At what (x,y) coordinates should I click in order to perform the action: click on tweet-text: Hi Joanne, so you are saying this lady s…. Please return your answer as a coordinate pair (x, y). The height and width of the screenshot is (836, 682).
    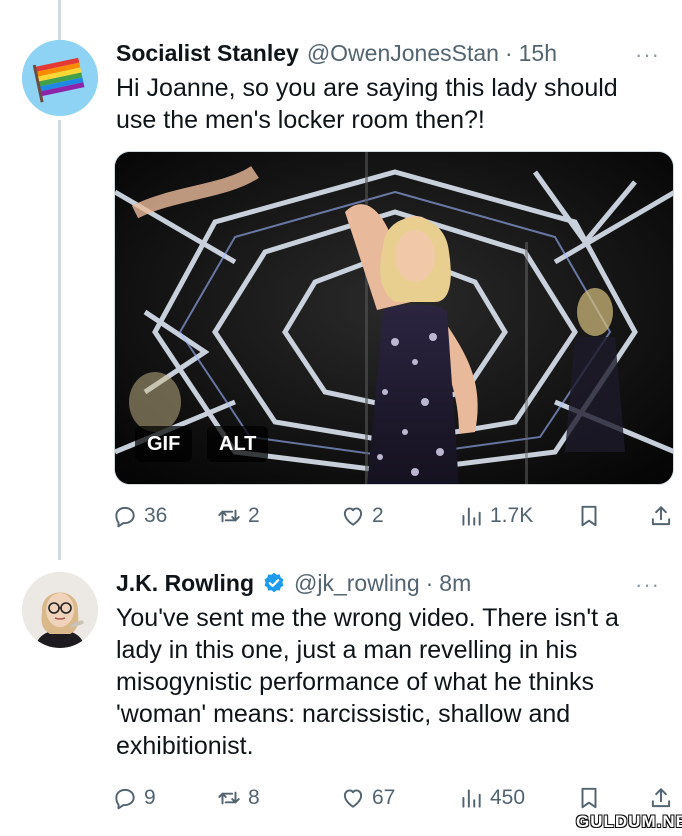
    Looking at the image, I should click on (367, 104).